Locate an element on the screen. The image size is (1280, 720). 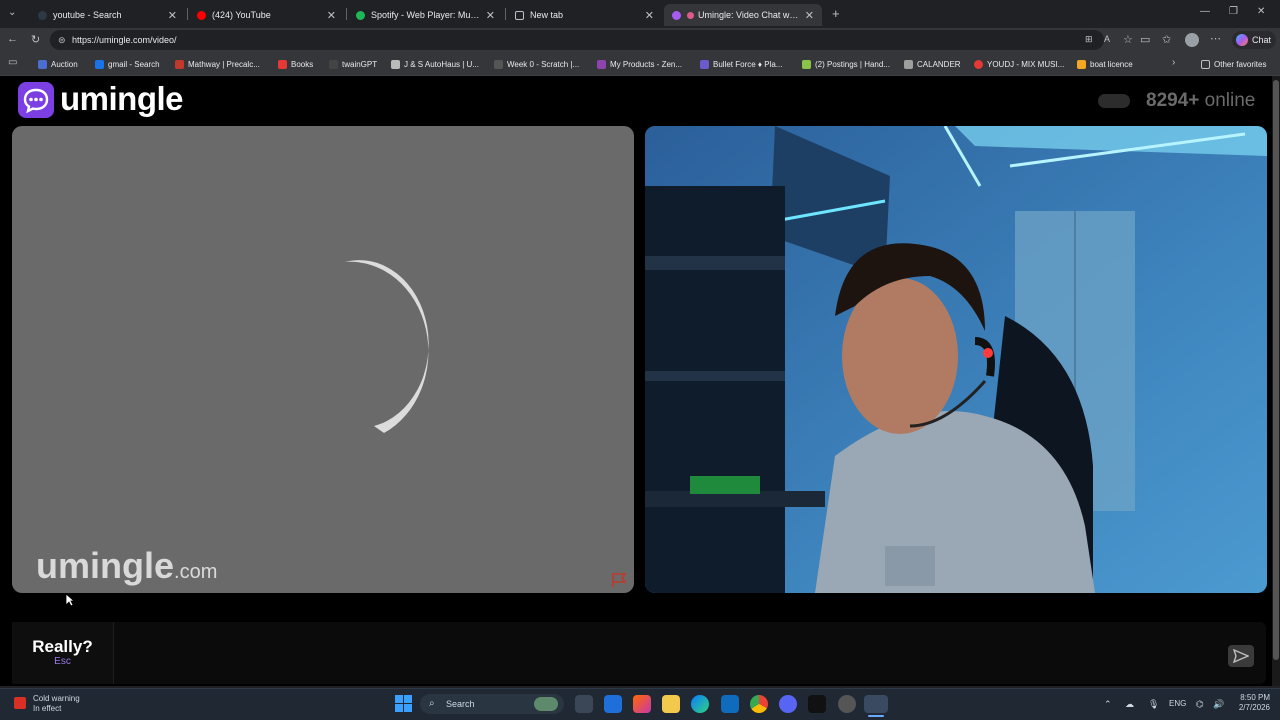
copilot-app-icon is located at coordinates (642, 704).